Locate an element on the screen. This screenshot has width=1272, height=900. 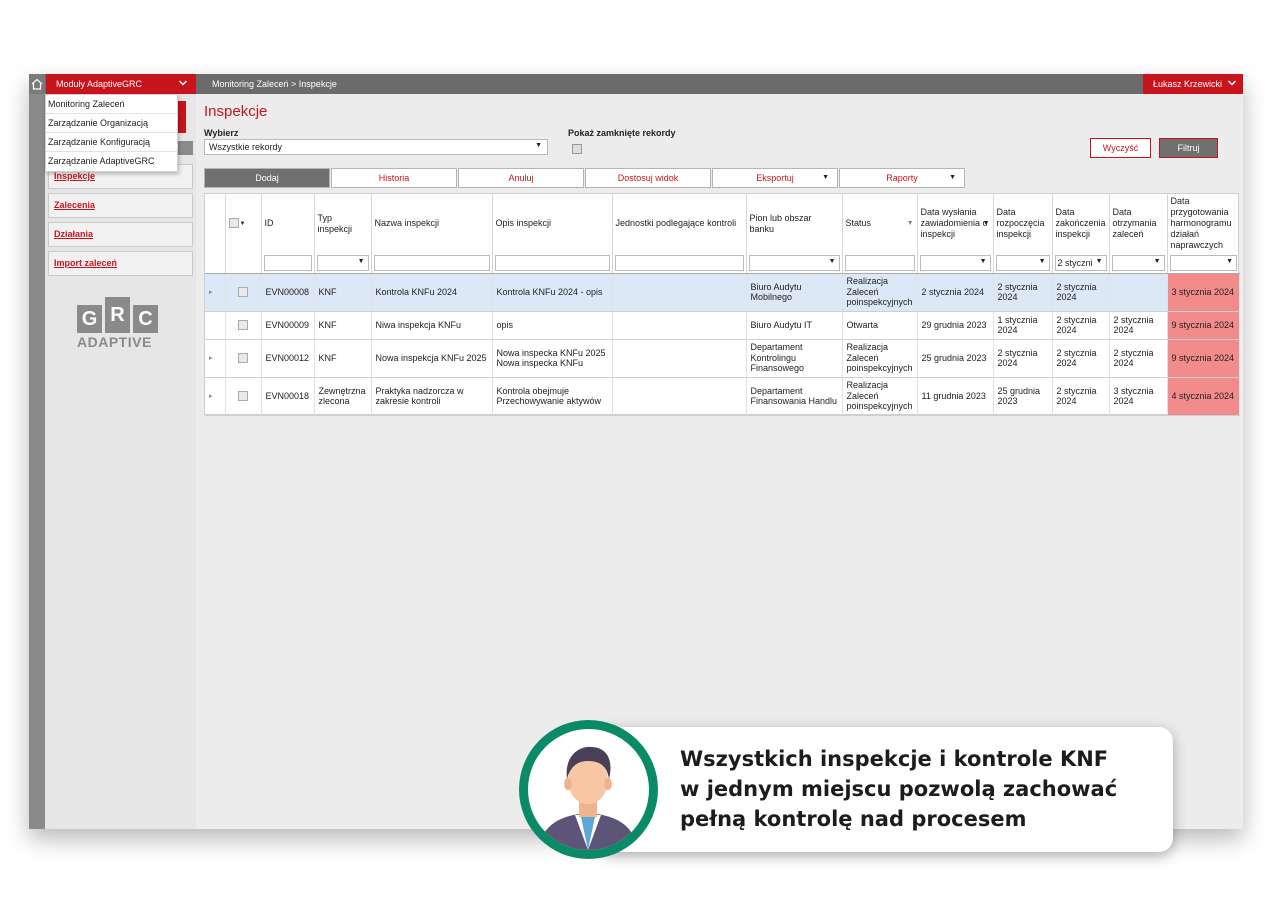
header-id: ID is located at coordinates (288, 223).